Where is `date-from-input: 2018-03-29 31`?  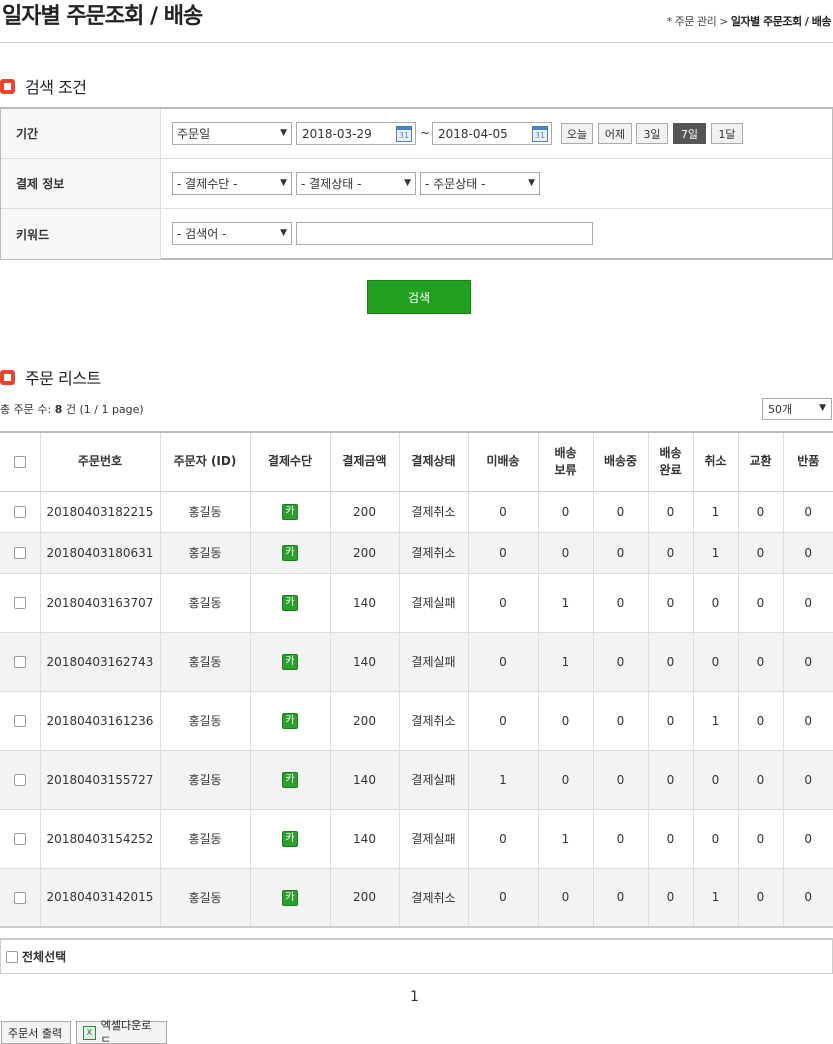
date-from-input: 2018-03-29 31 is located at coordinates (356, 133).